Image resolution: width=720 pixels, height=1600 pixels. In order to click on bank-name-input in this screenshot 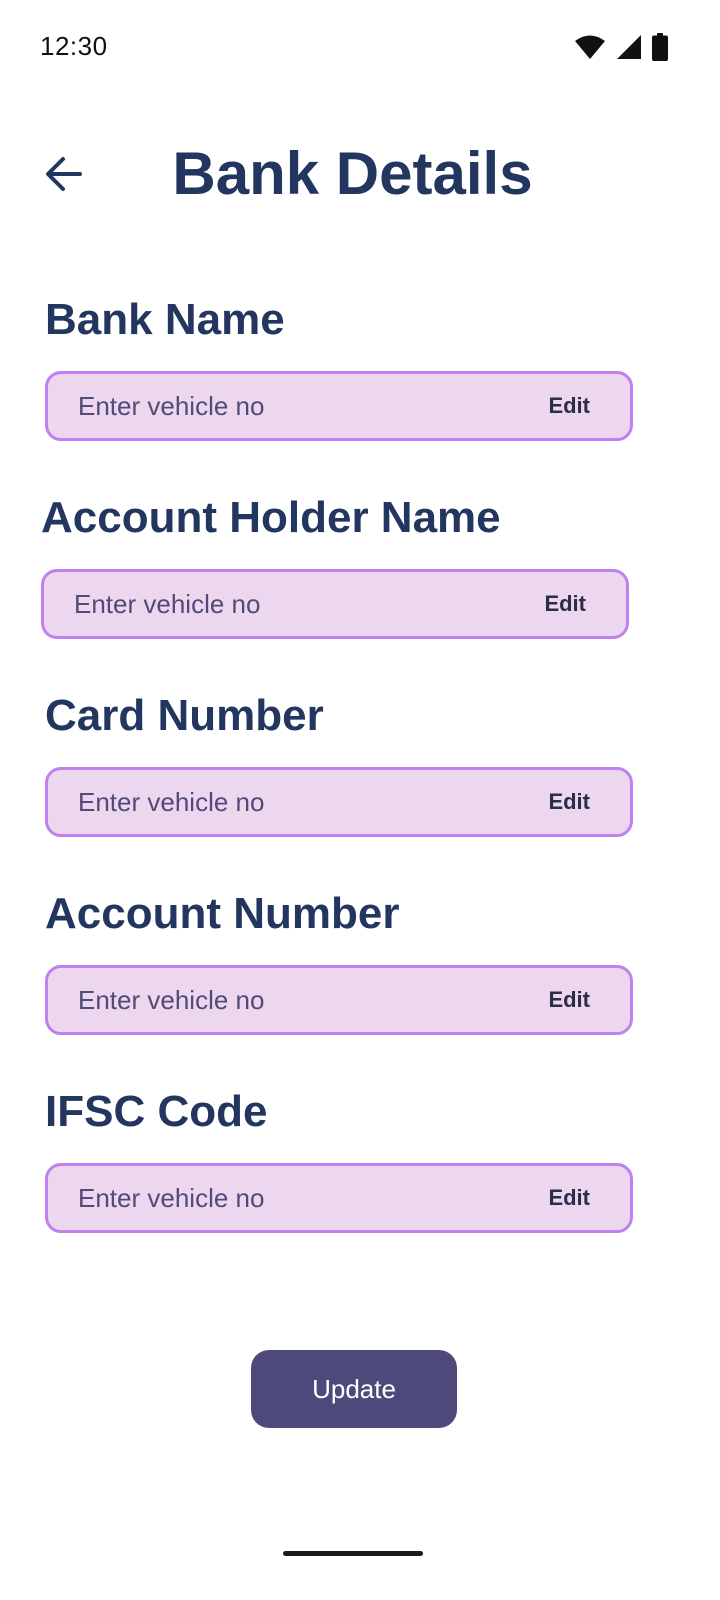, I will do `click(288, 406)`.